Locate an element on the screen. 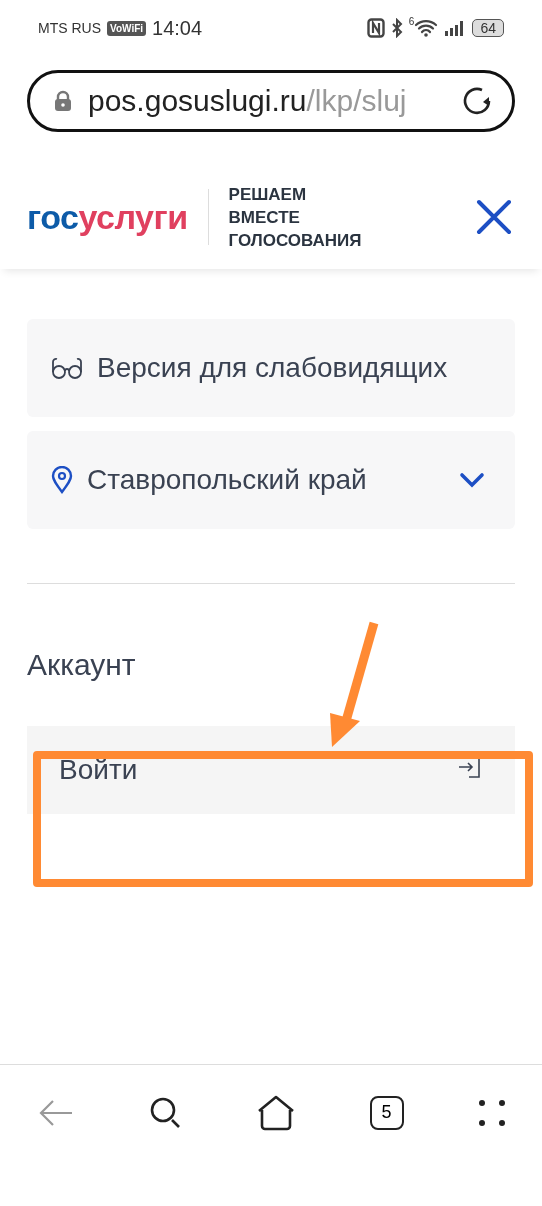  wifi-label: 6 is located at coordinates (411, 21).